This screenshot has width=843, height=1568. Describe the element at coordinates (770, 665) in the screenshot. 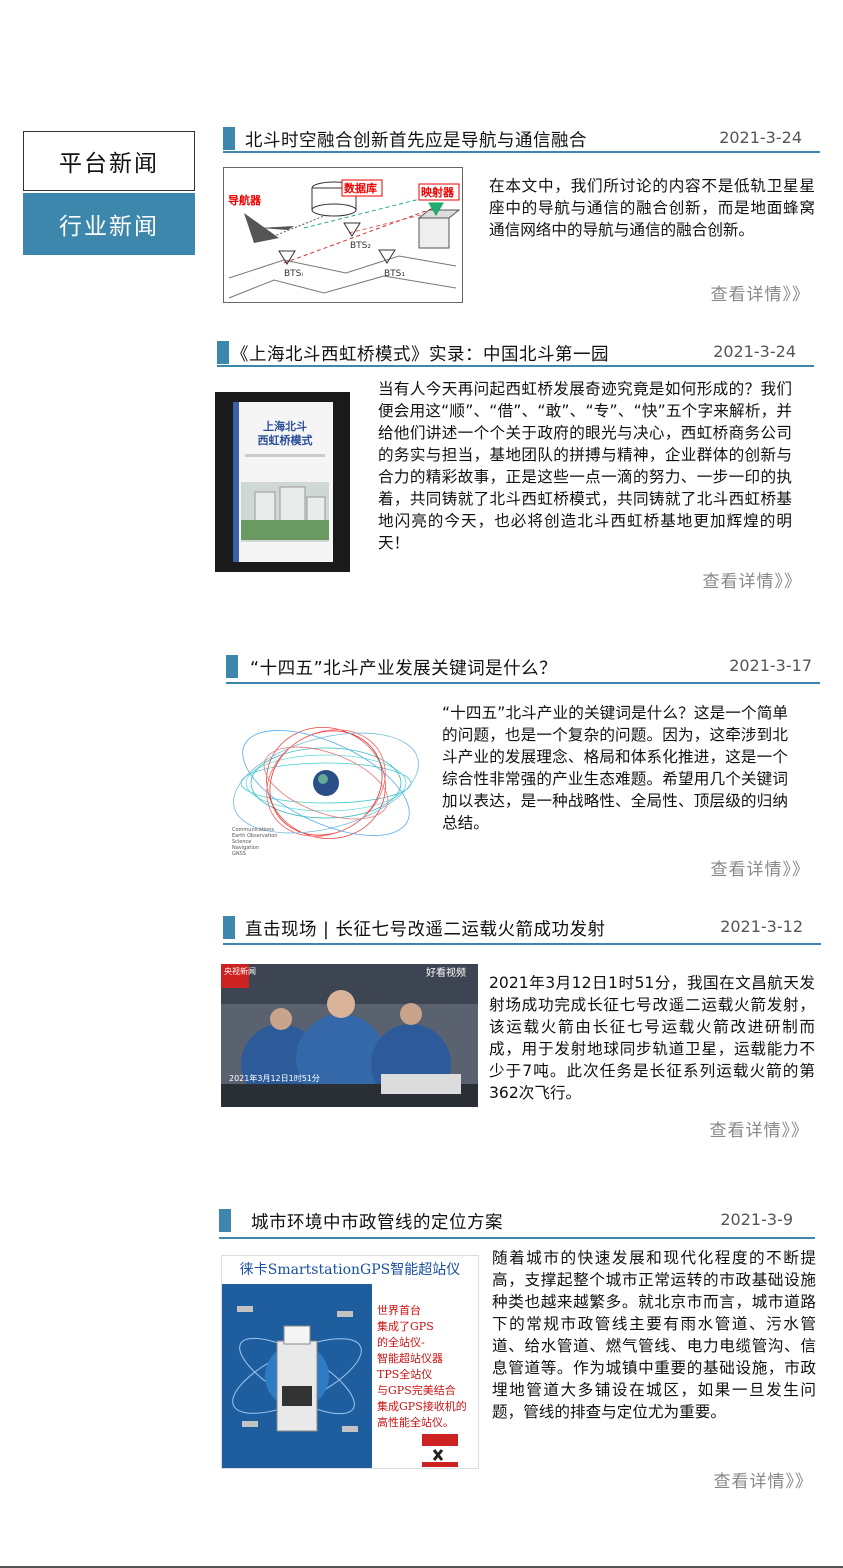

I see `news-date: 2021-3-17` at that location.